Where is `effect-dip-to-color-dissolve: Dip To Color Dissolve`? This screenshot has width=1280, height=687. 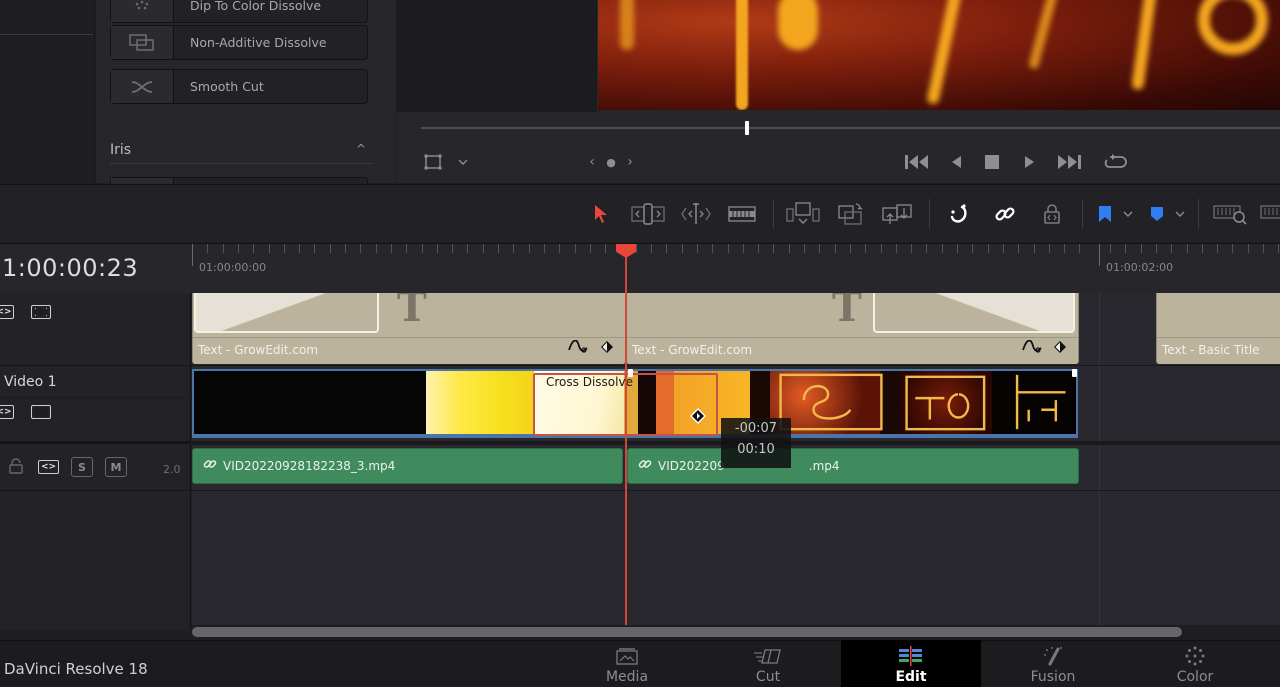 effect-dip-to-color-dissolve: Dip To Color Dissolve is located at coordinates (239, 11).